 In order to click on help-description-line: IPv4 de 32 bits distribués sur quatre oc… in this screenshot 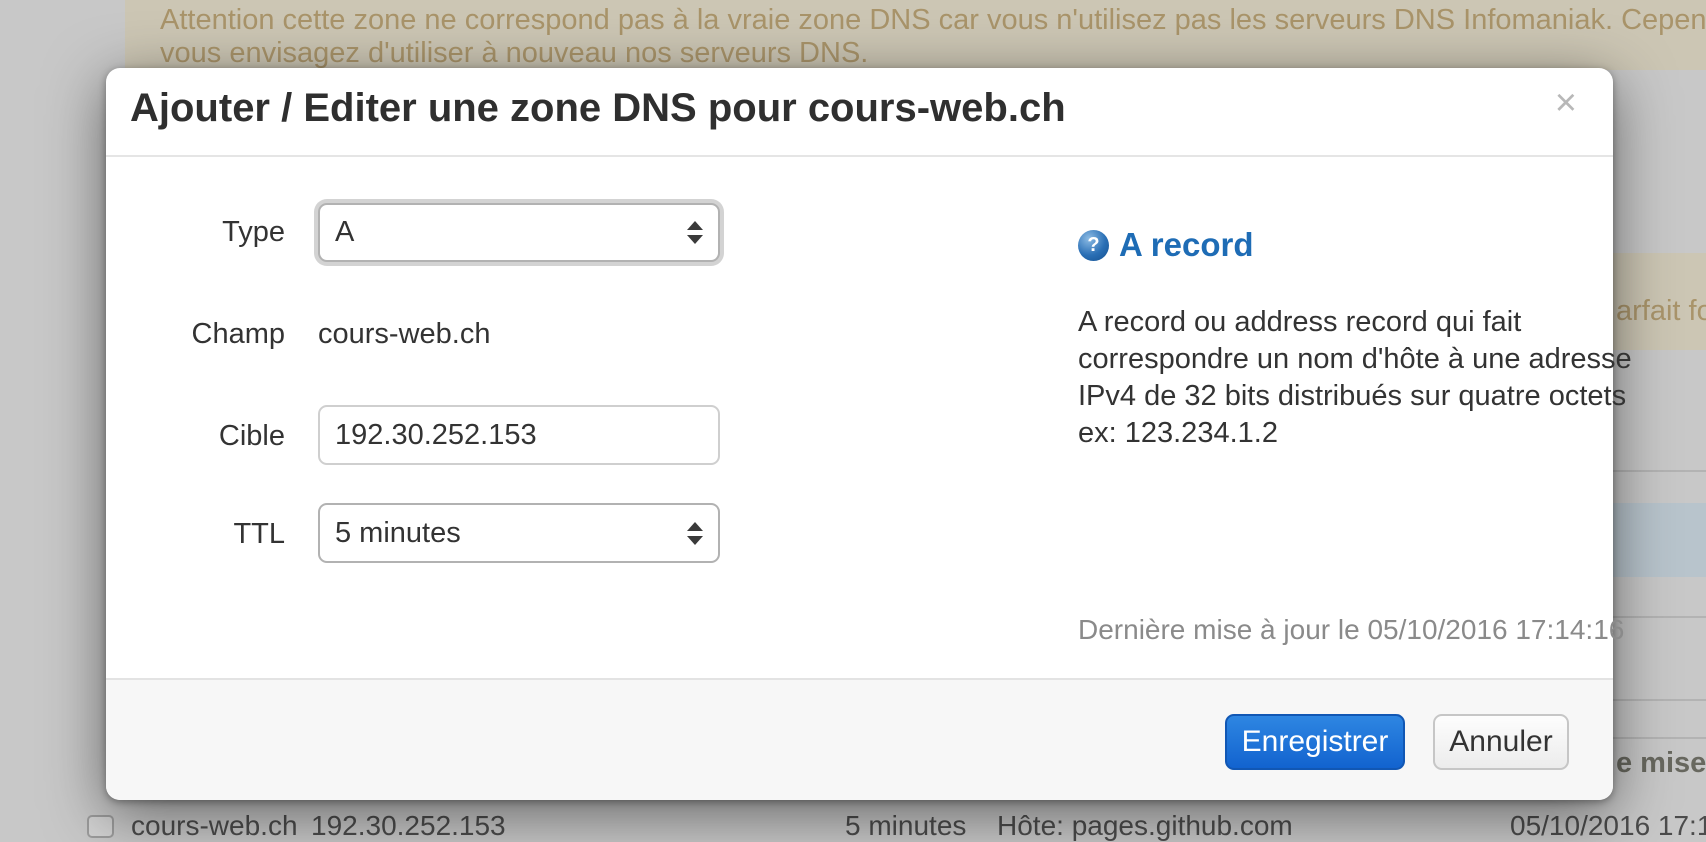, I will do `click(1352, 396)`.